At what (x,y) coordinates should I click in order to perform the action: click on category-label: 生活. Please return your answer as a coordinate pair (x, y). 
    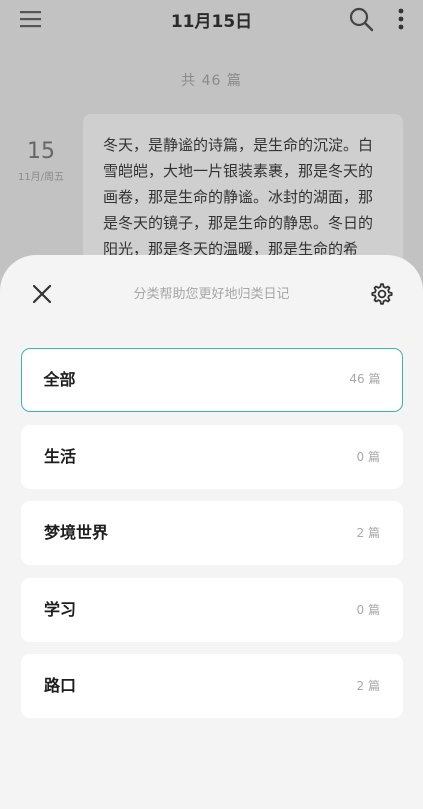
    Looking at the image, I should click on (60, 456).